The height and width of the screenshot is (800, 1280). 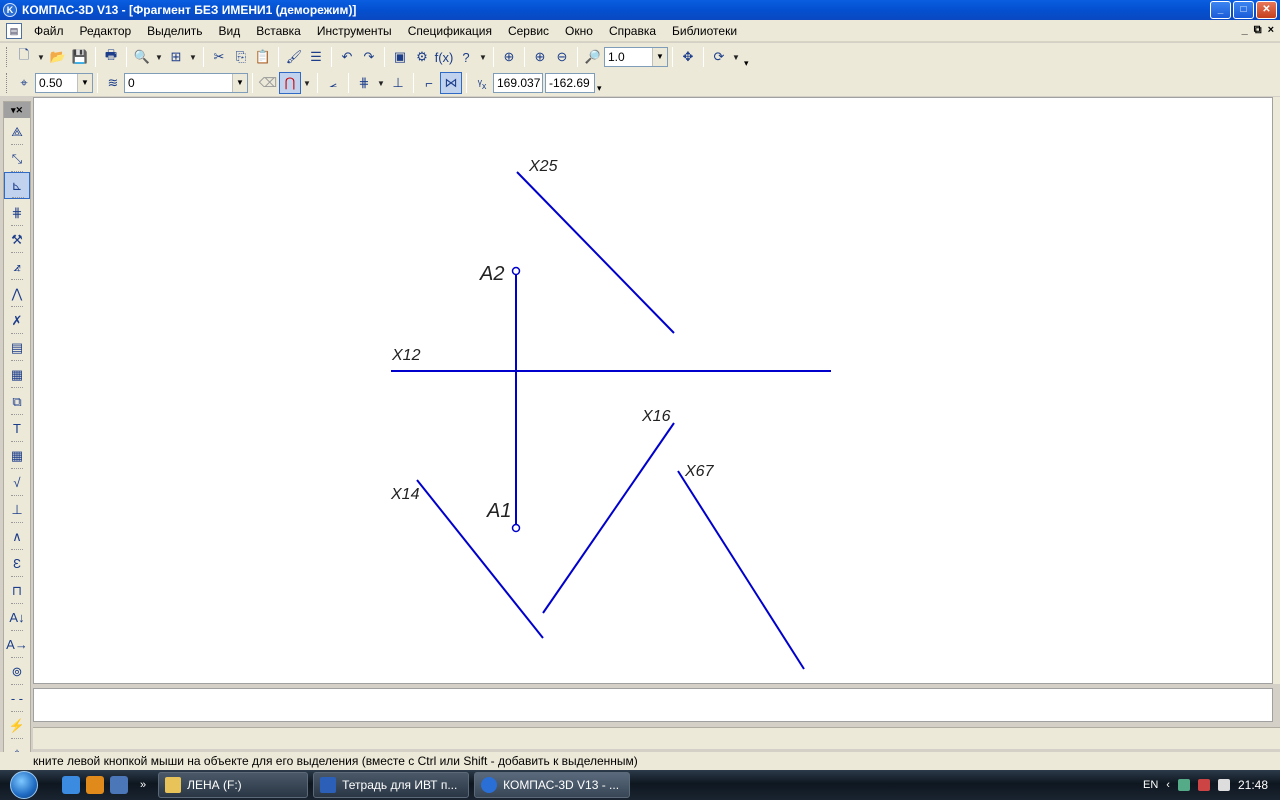 I want to click on zoom-combo: 1.0 ▼, so click(x=636, y=57).